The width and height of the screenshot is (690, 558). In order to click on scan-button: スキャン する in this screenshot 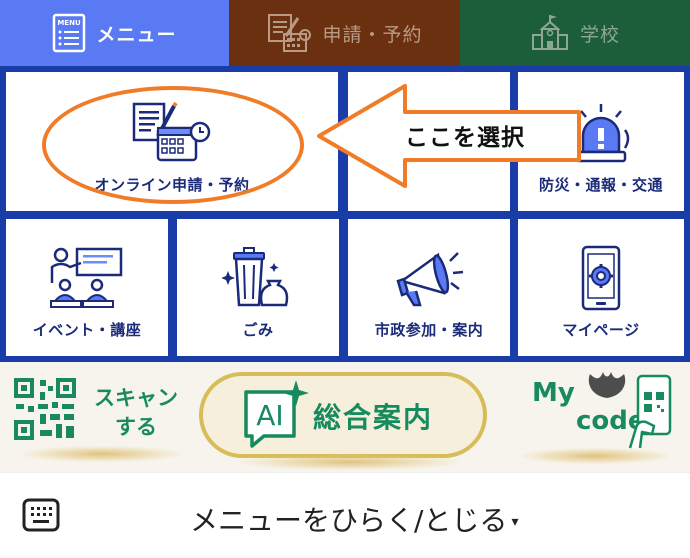, I will do `click(100, 417)`.